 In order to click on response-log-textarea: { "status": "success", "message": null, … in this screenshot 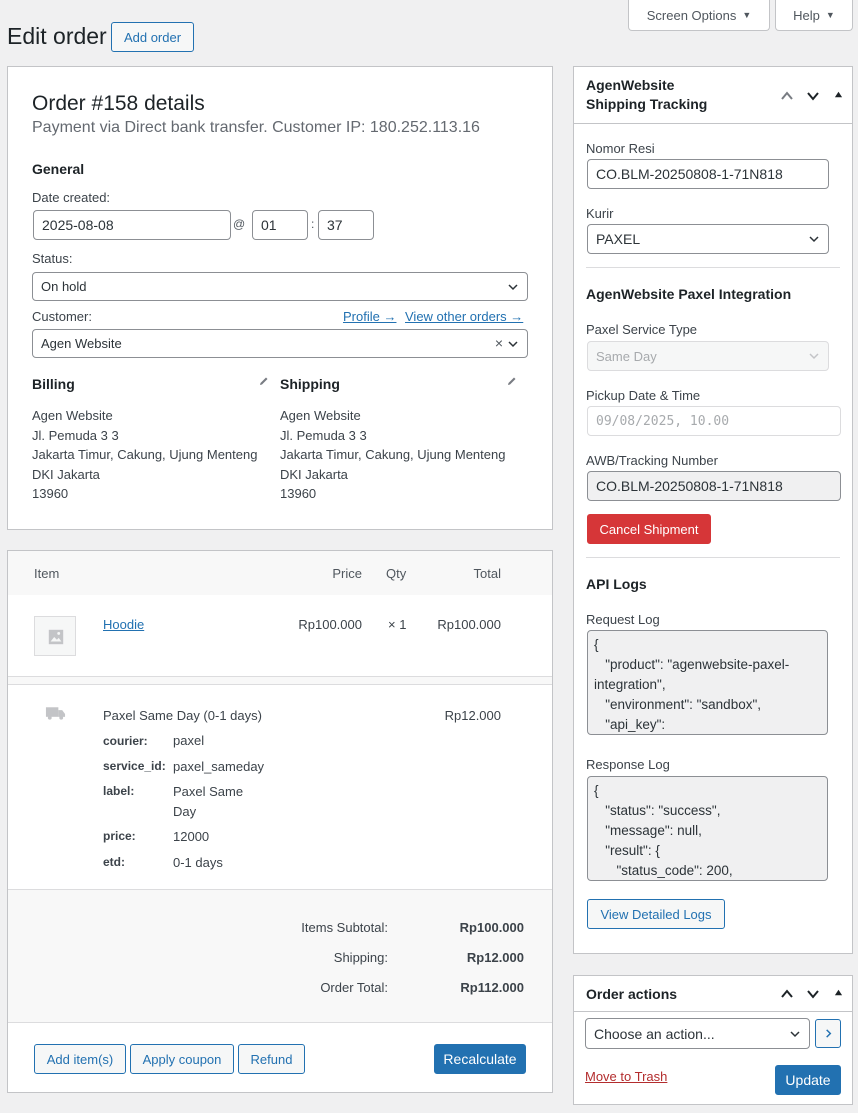, I will do `click(707, 828)`.